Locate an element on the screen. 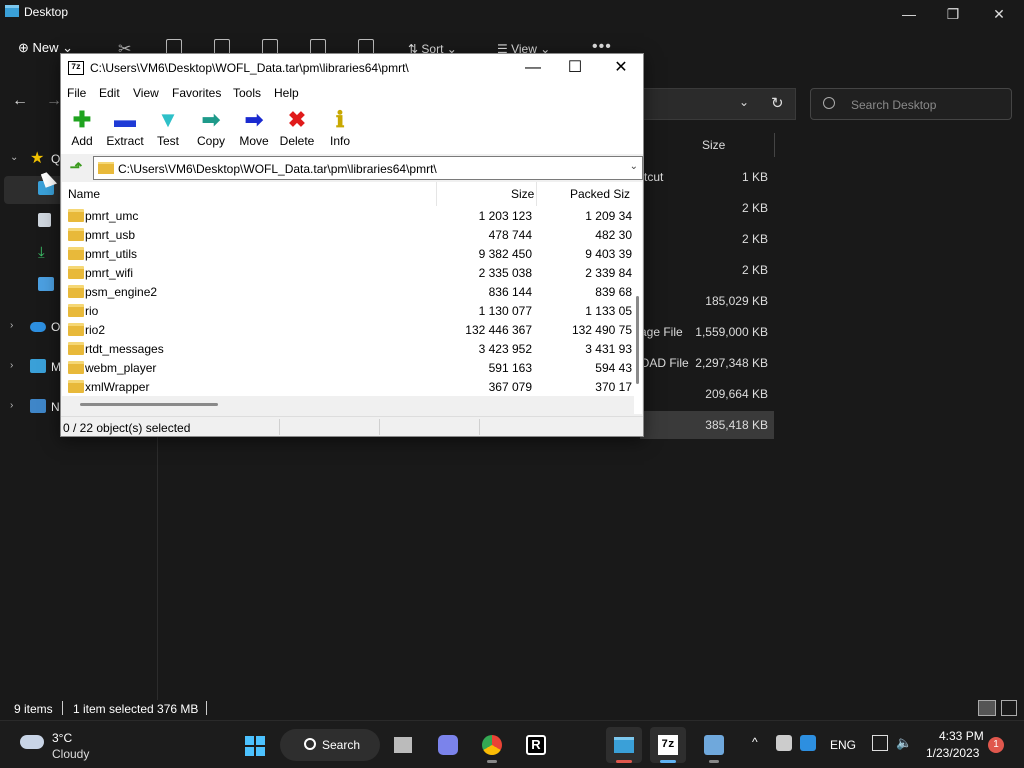 The width and height of the screenshot is (1024, 768). vertical-scrollbar is located at coordinates (638, 310).